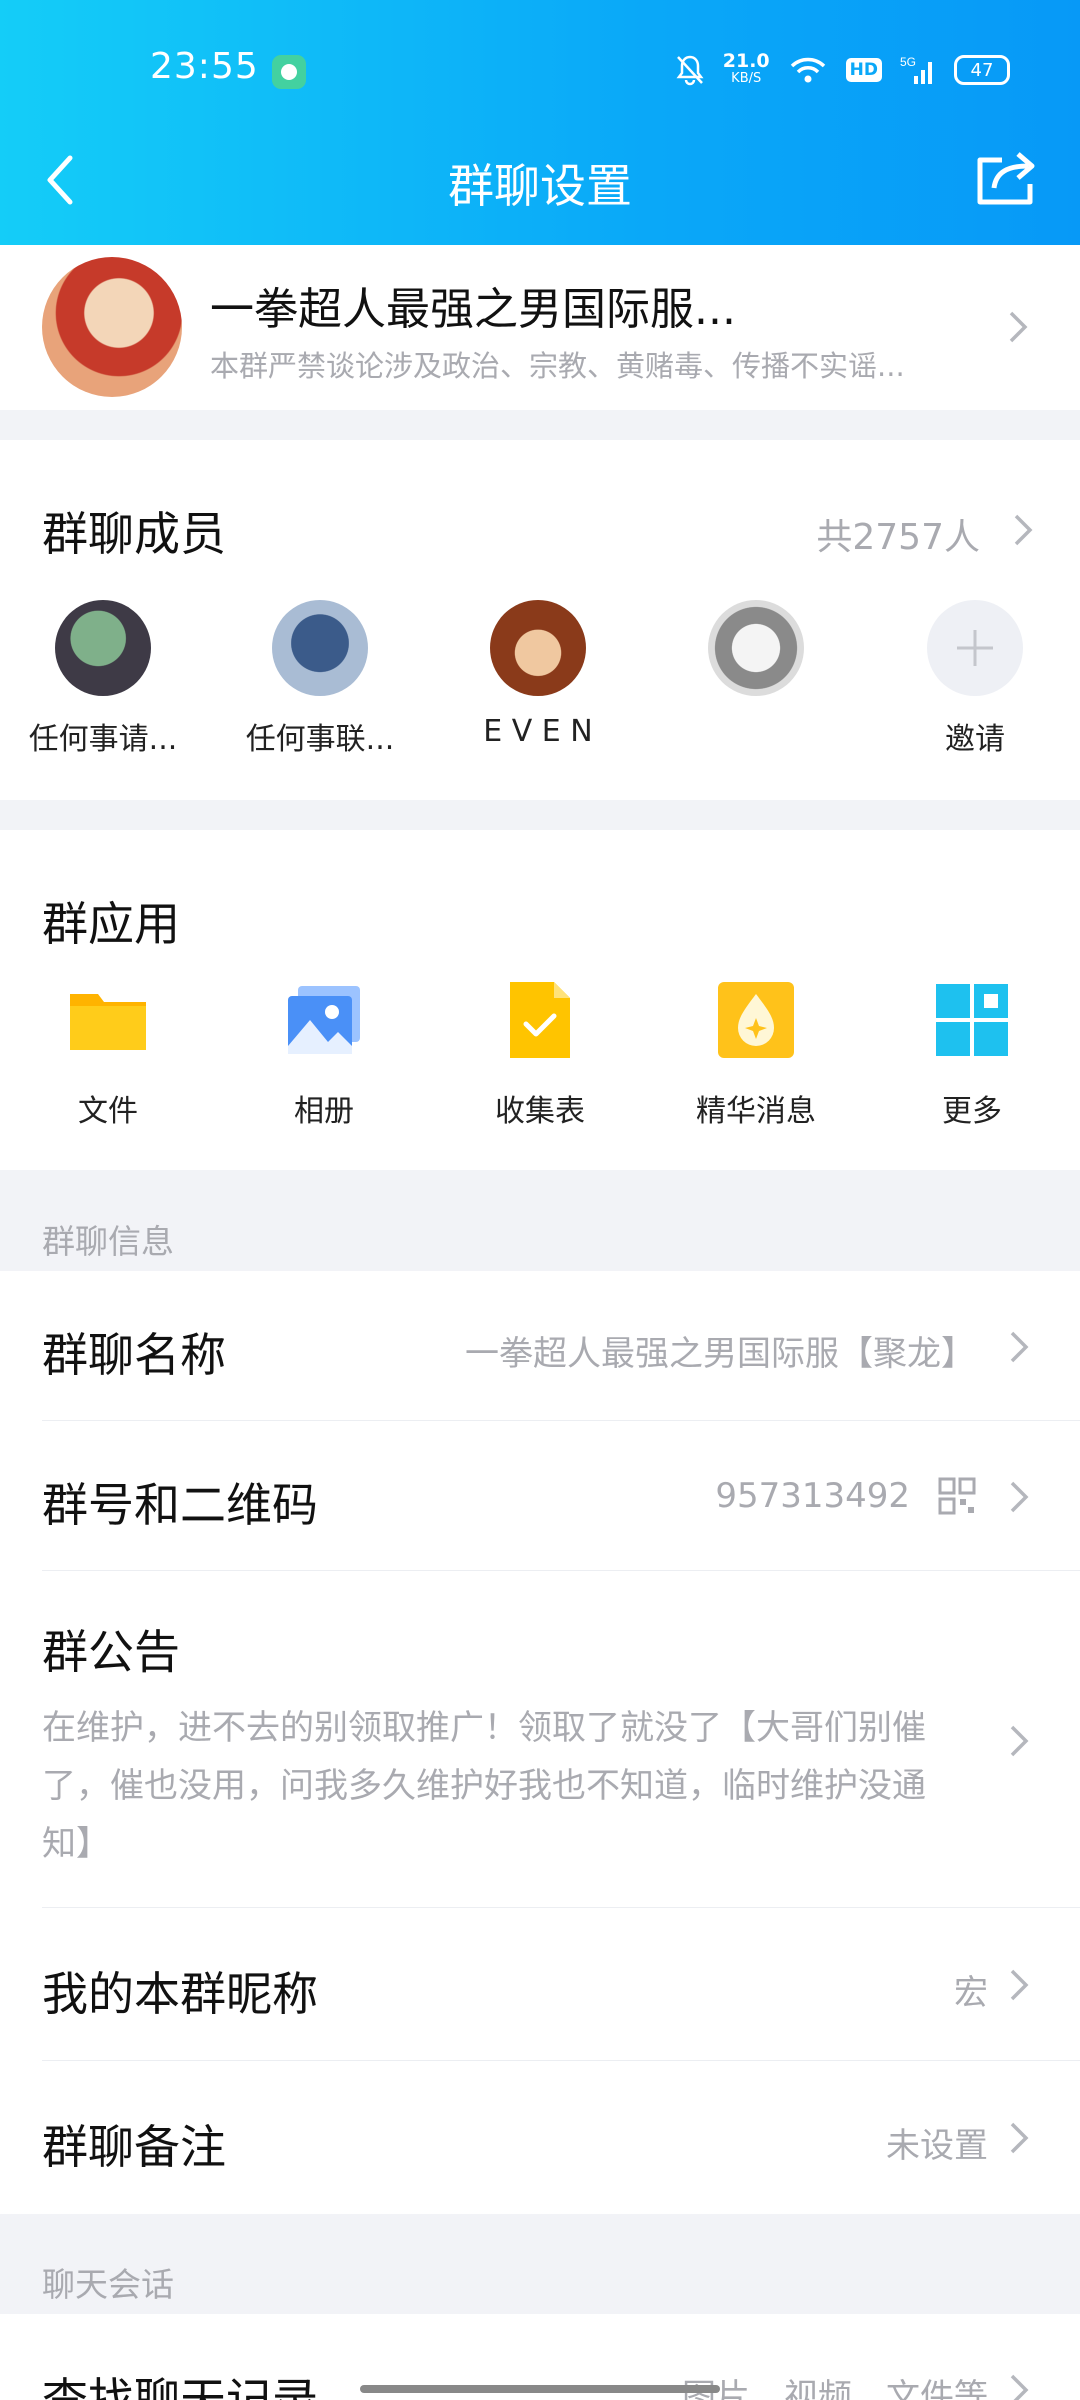 This screenshot has width=1080, height=2400. Describe the element at coordinates (540, 1496) in the screenshot. I see `group-number-qr-row: 群号和二维码 957313492` at that location.